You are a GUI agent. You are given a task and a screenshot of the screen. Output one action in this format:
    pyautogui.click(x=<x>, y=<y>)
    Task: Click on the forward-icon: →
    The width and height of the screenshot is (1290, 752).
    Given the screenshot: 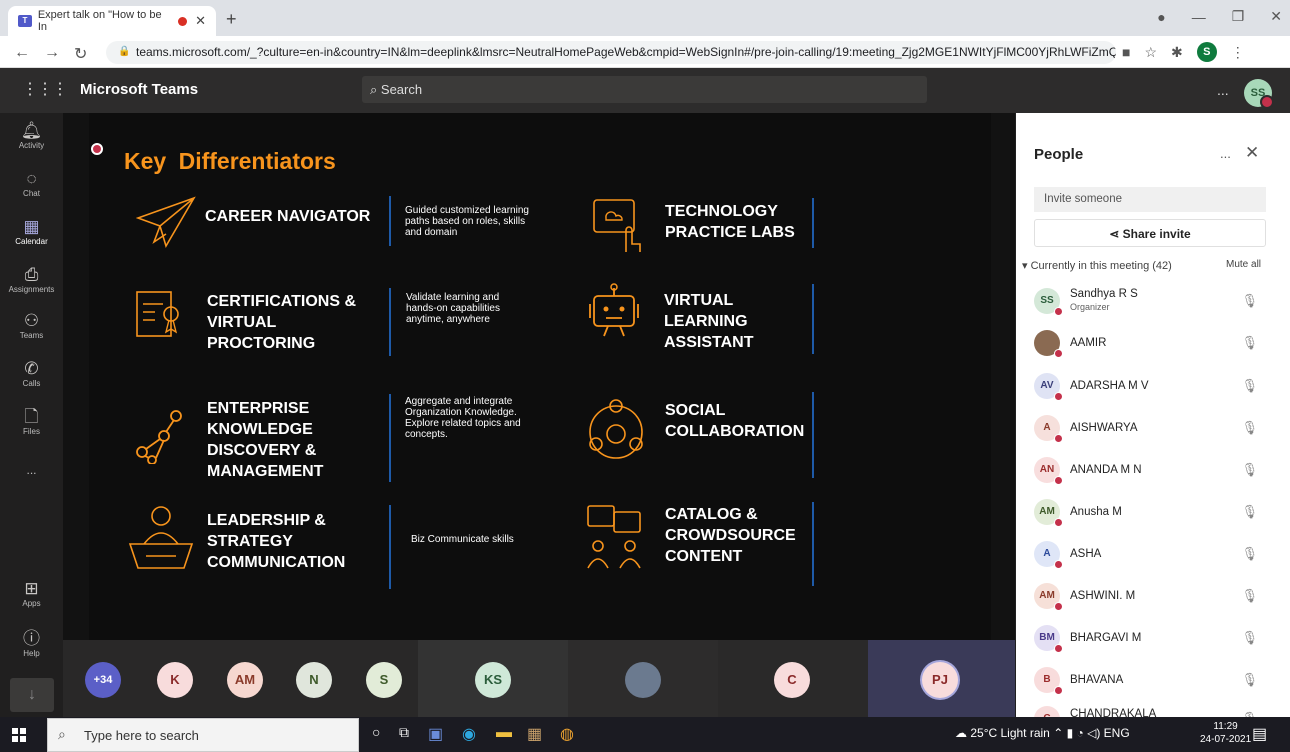 What is the action you would take?
    pyautogui.click(x=52, y=53)
    